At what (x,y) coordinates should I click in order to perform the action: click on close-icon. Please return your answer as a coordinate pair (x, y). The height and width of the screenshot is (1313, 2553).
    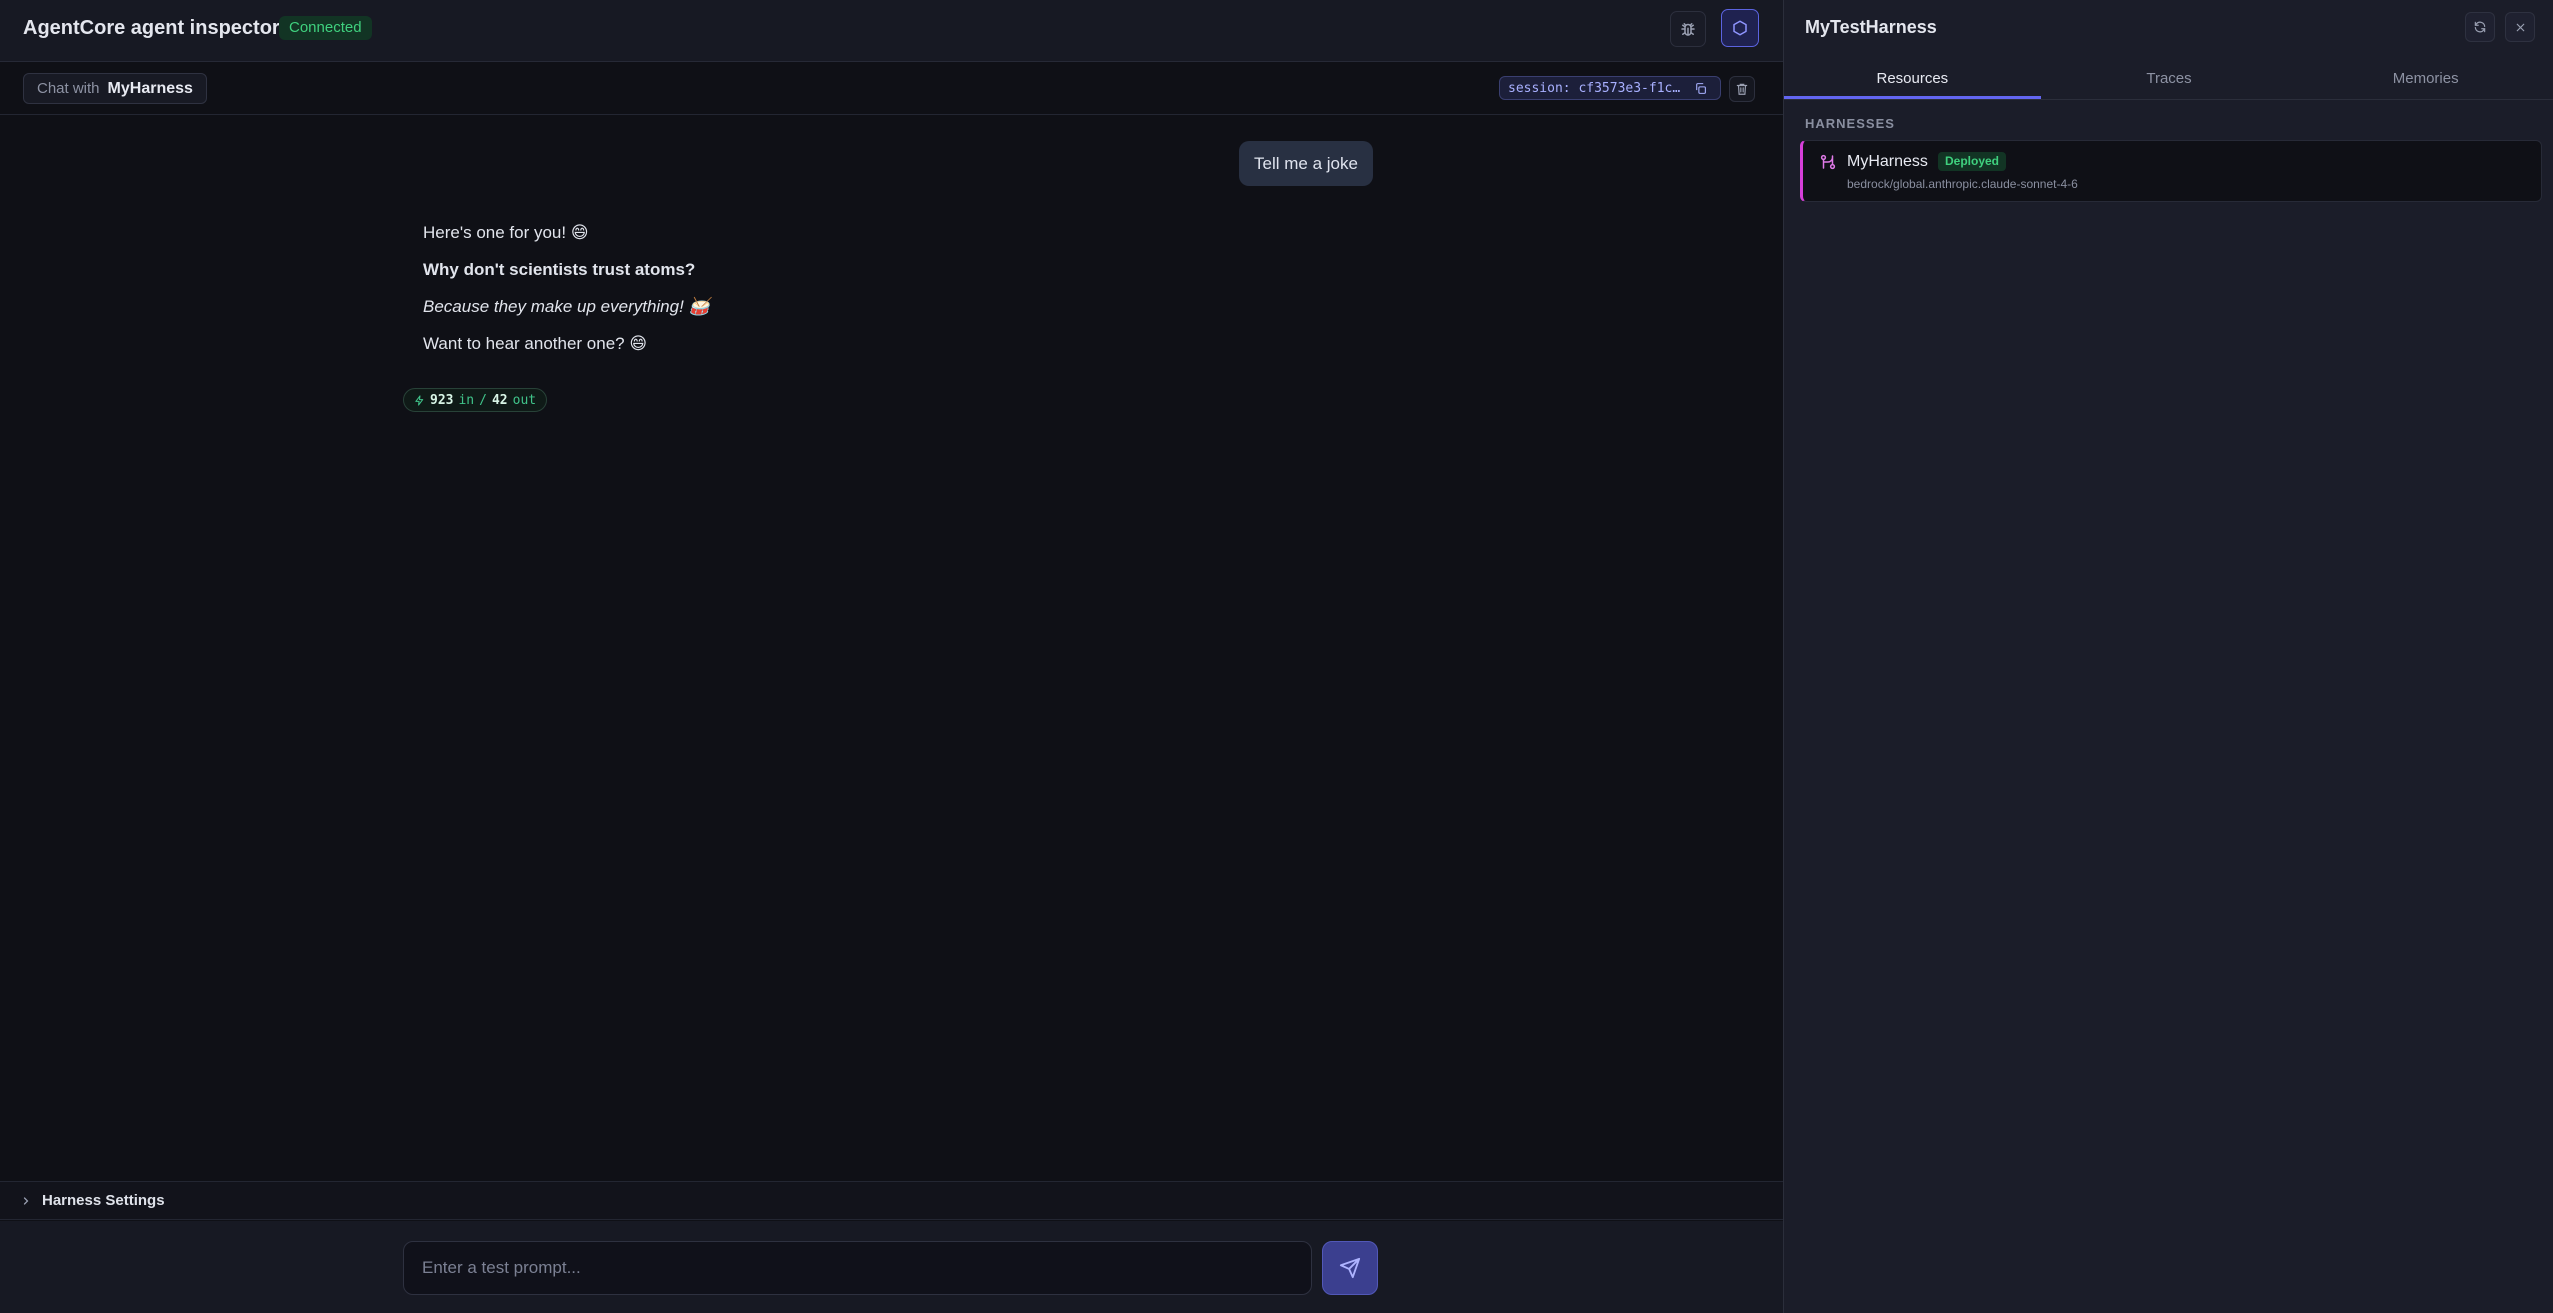
    Looking at the image, I should click on (2520, 27).